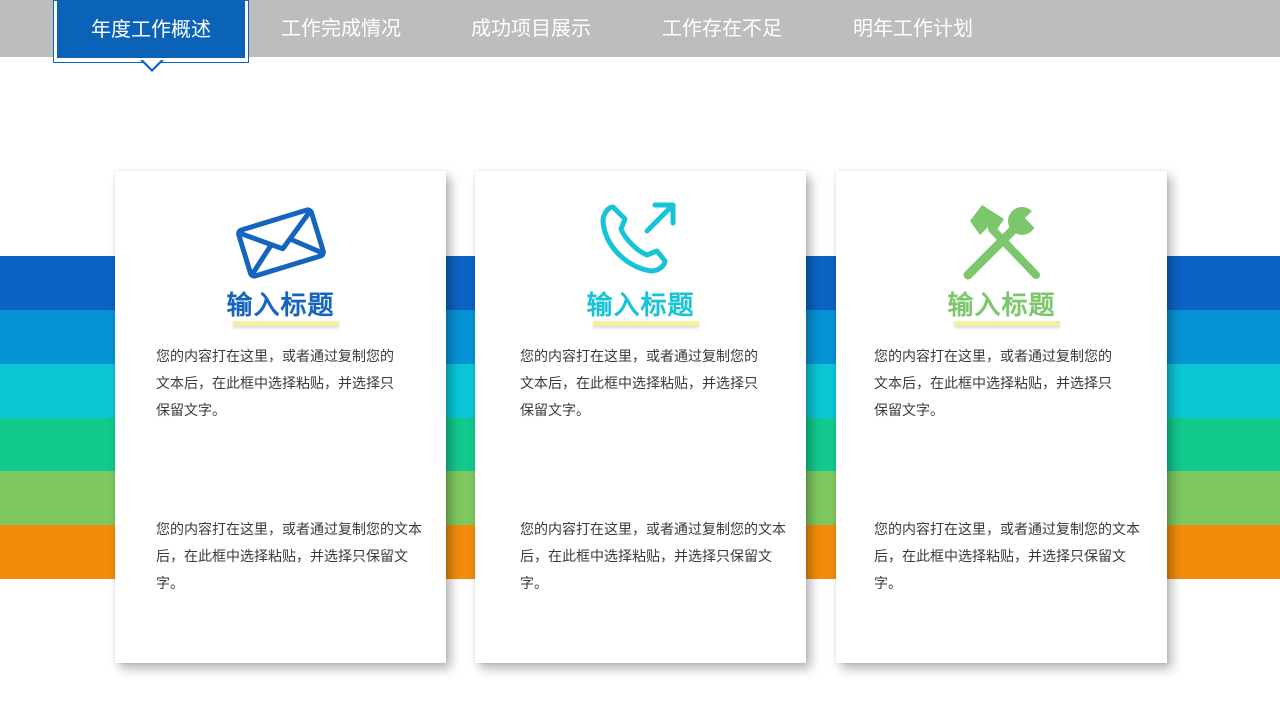 The image size is (1280, 720). What do you see at coordinates (640, 36) in the screenshot?
I see `top-nav: 年度工作概述 工作完成情况 成功项目展示 工作存在不足 明年工作计划` at bounding box center [640, 36].